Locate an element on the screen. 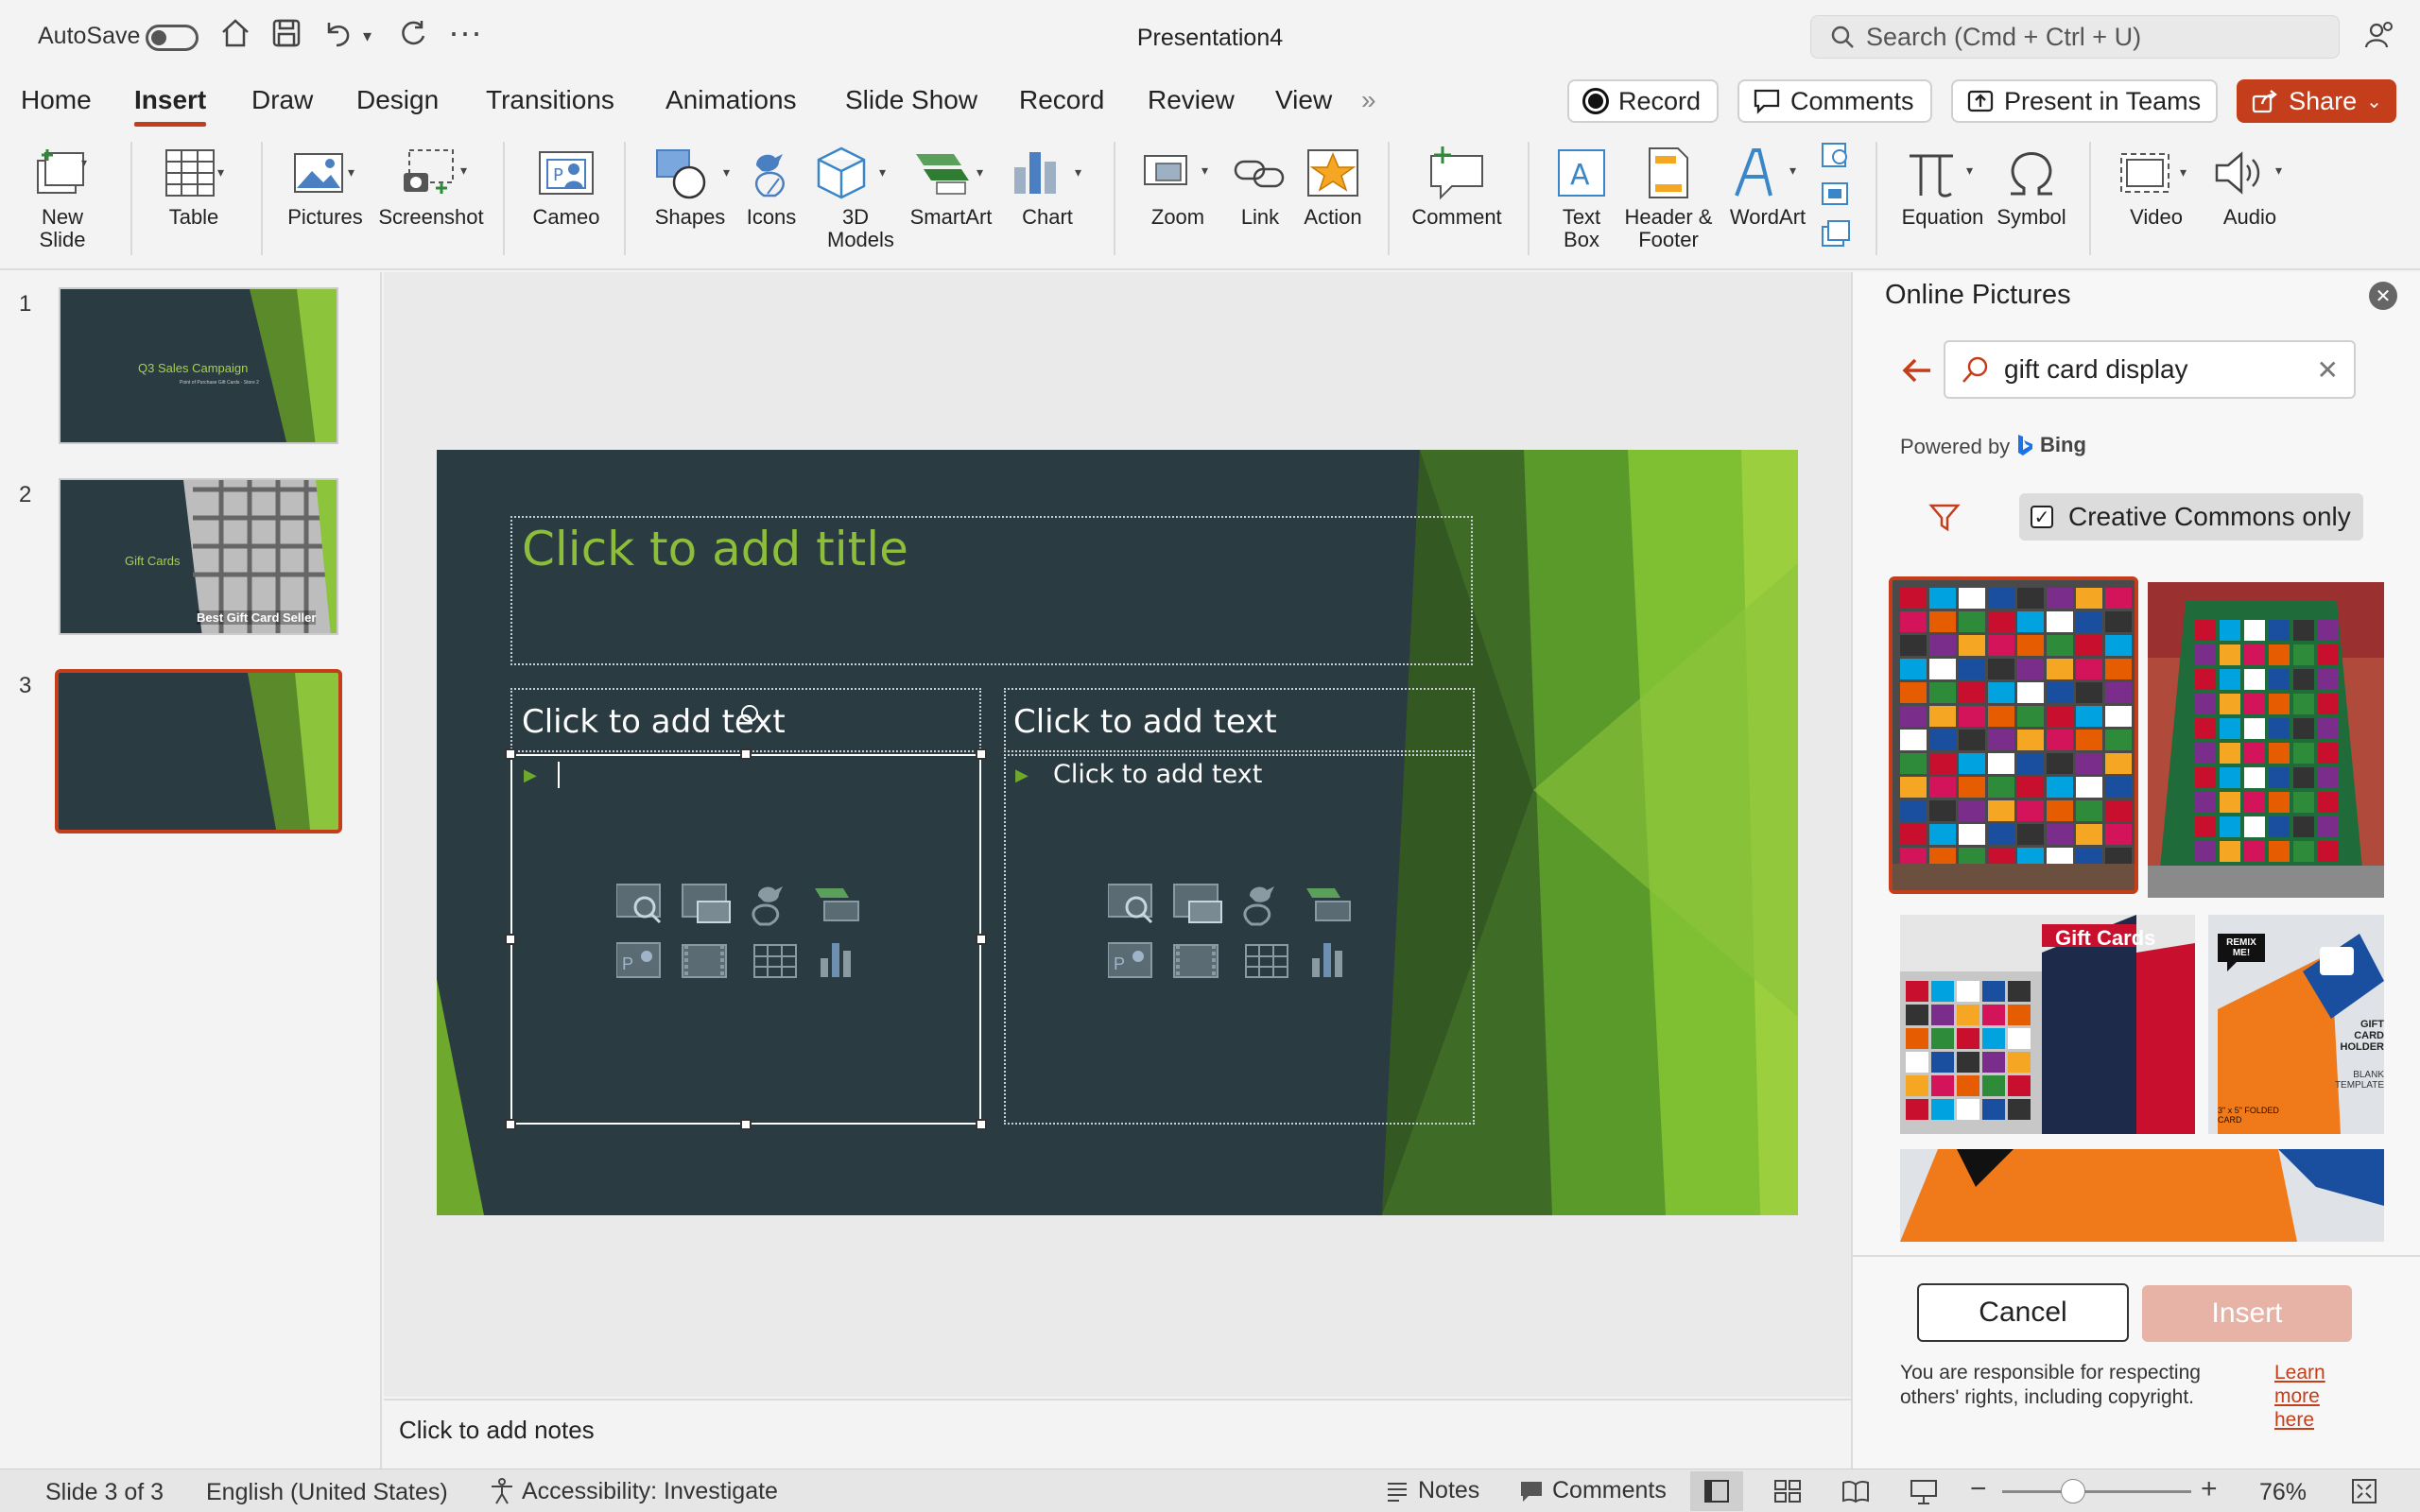  autosave-toggle is located at coordinates (172, 38).